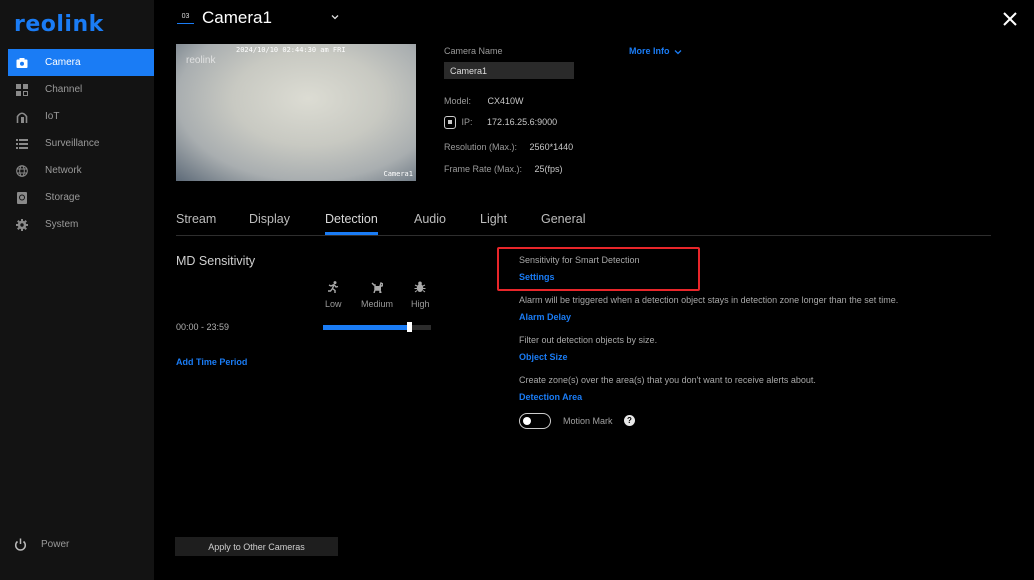 The height and width of the screenshot is (580, 1034). I want to click on sidebar-item-label: System, so click(62, 224).